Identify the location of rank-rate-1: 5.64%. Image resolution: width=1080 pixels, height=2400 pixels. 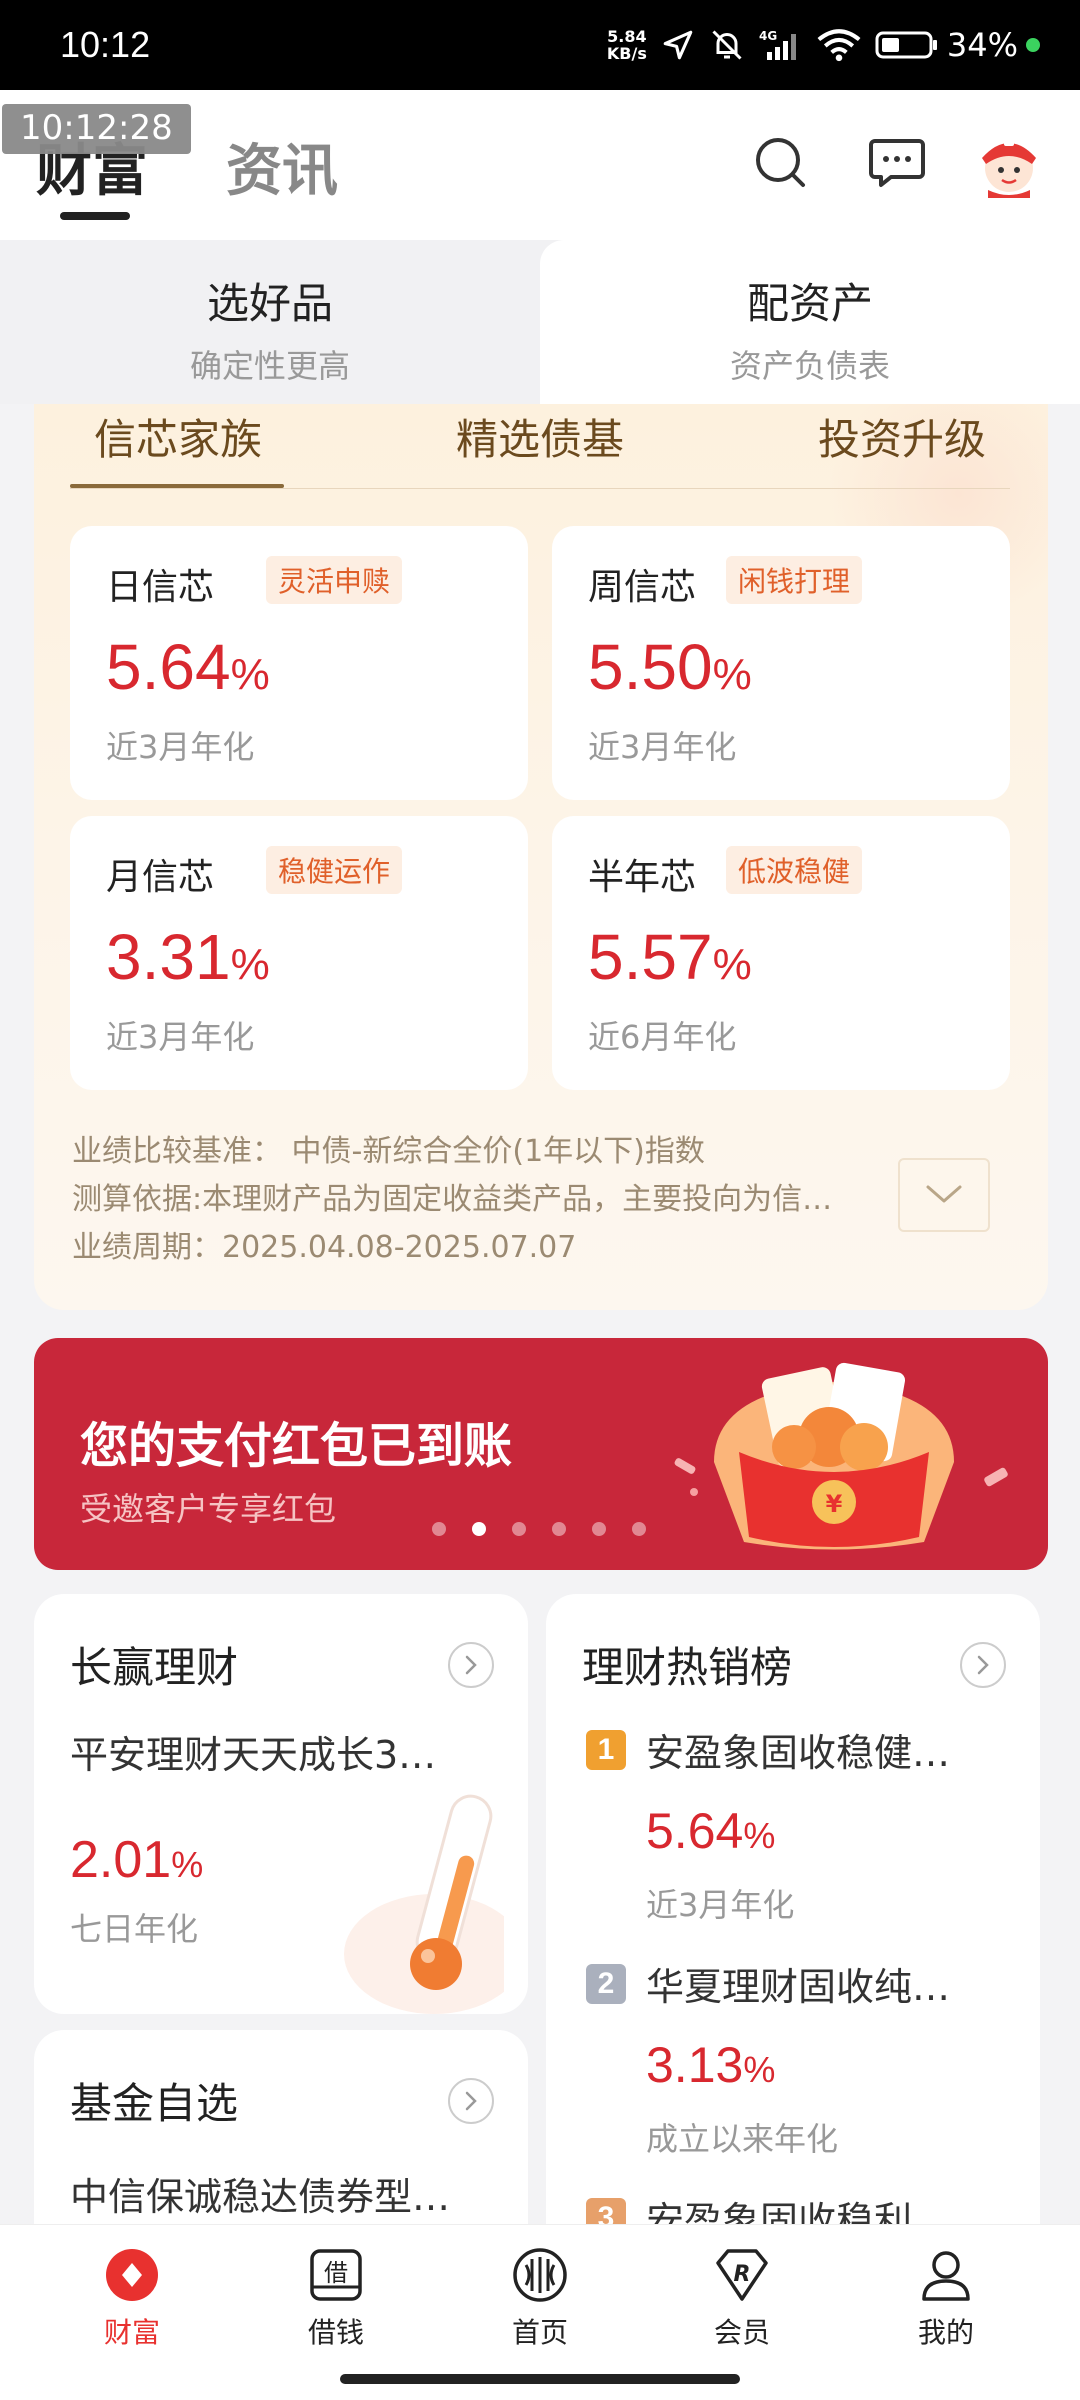
(711, 1831).